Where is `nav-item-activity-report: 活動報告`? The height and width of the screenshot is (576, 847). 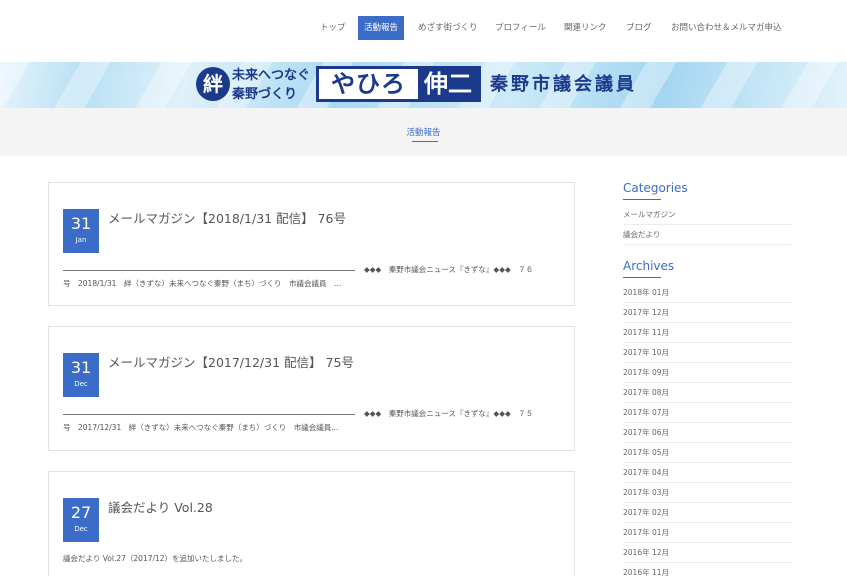
nav-item-activity-report: 活動報告 is located at coordinates (381, 28).